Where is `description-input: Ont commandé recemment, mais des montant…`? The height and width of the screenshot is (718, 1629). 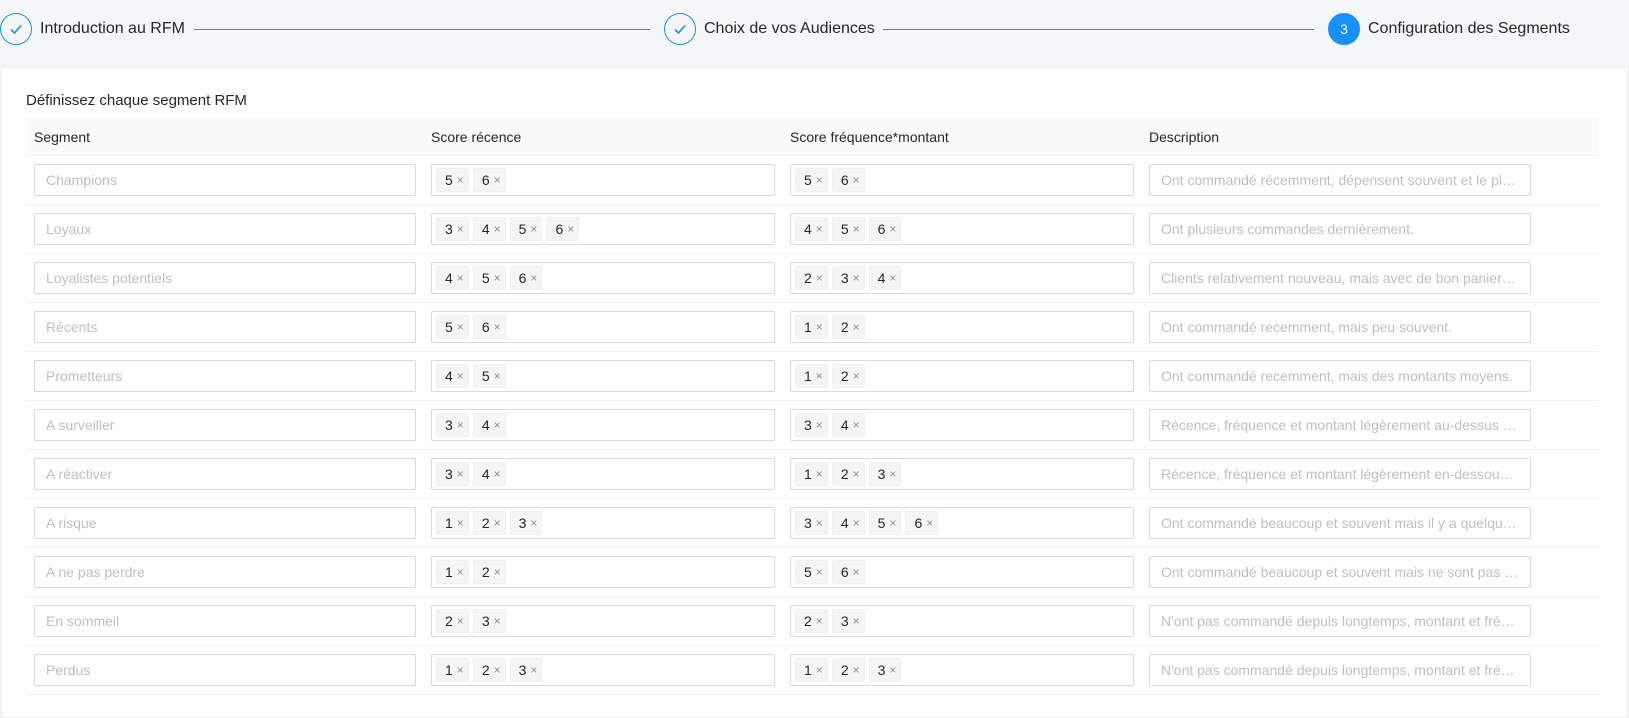 description-input: Ont commandé recemment, mais des montant… is located at coordinates (1340, 376).